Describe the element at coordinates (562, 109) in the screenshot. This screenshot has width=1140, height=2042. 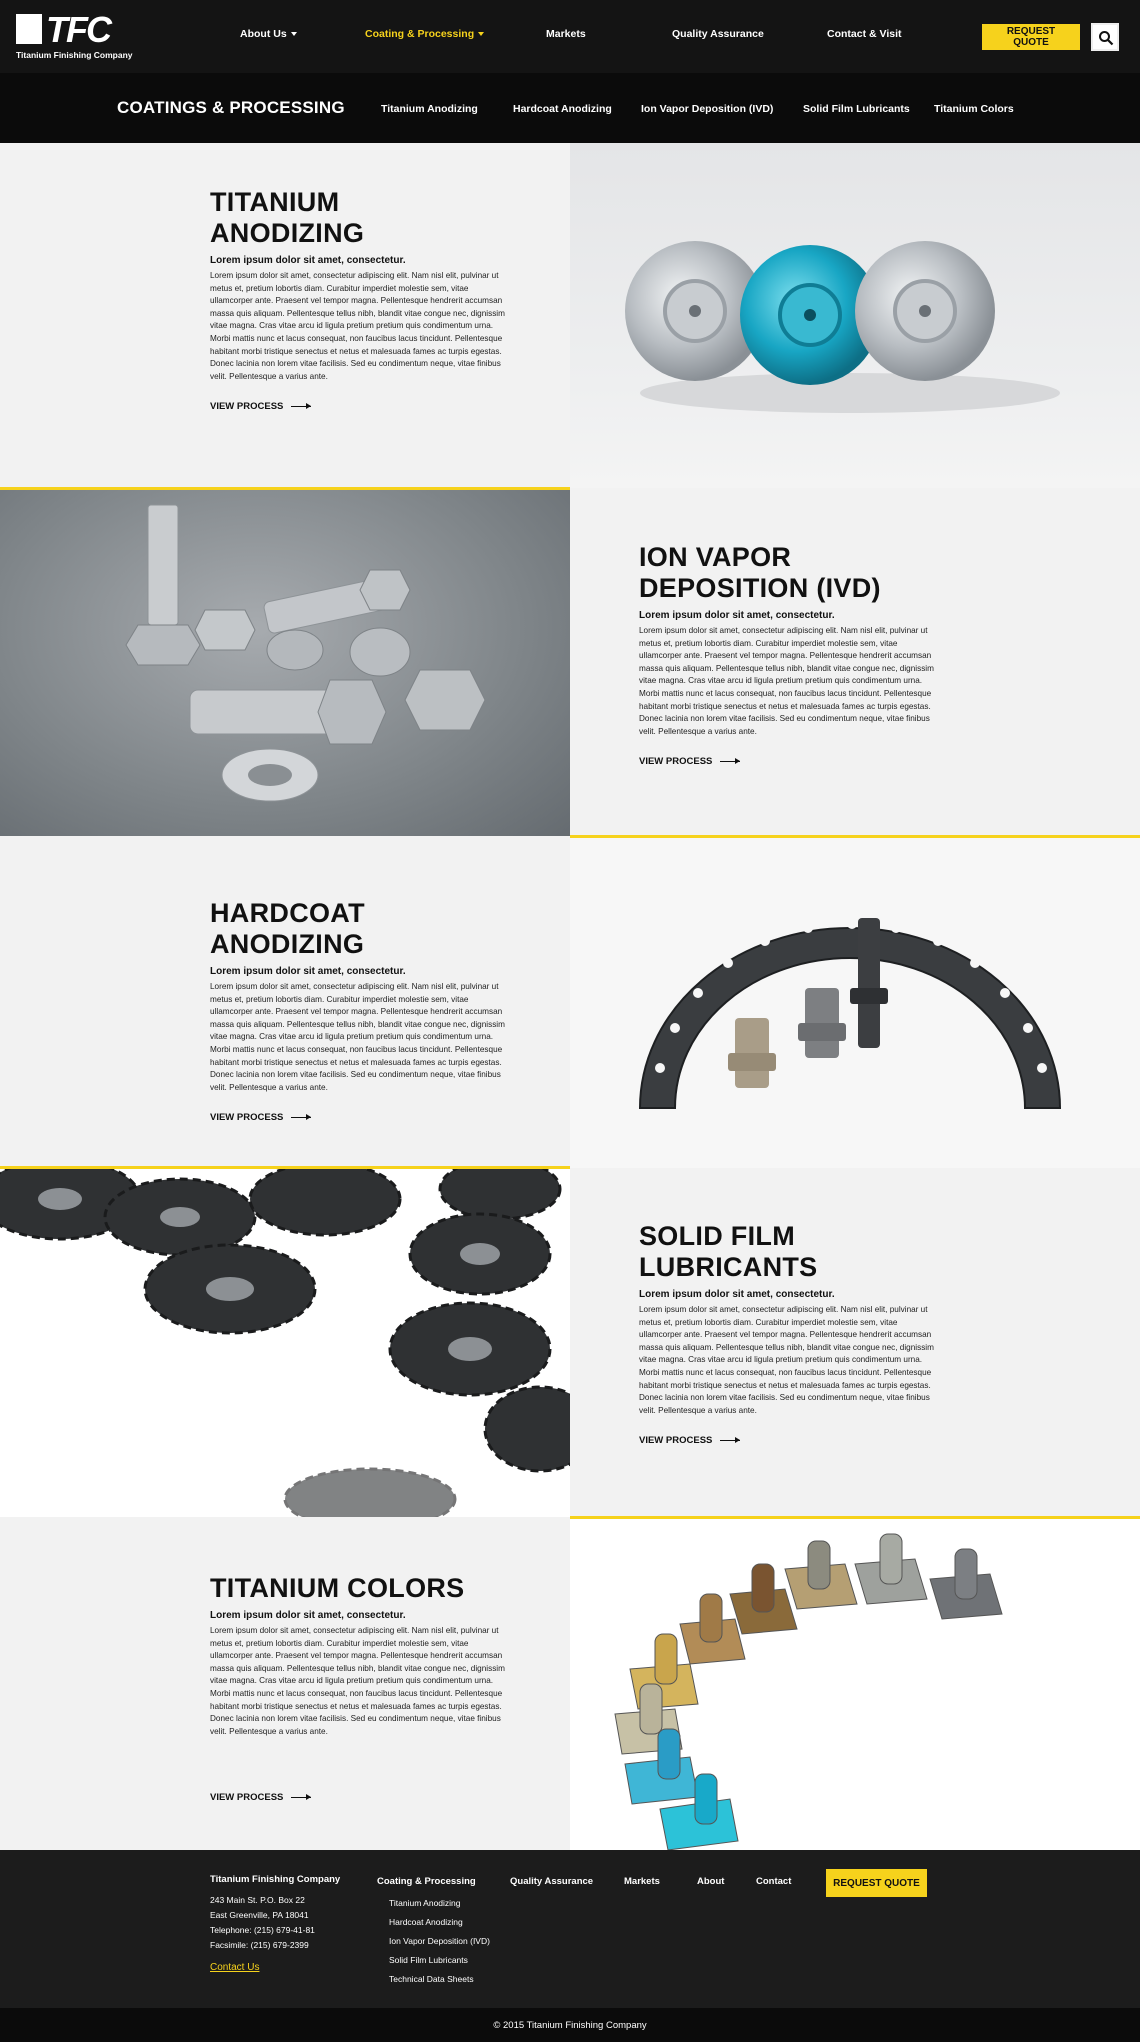
I see `subnav-hardcoat-anodizing: Hardcoat Anodizing` at that location.